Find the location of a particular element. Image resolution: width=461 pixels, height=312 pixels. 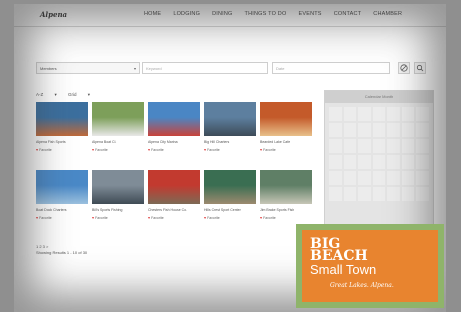

listing-card: Boat Dock Charters ♥ Favorite is located at coordinates (62, 198).